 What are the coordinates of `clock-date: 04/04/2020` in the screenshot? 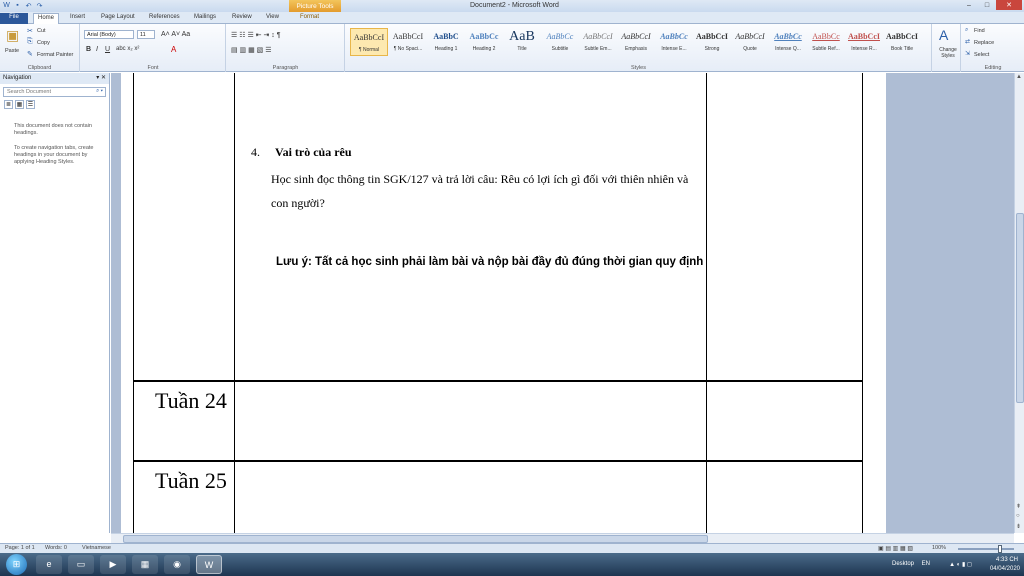 It's located at (1005, 569).